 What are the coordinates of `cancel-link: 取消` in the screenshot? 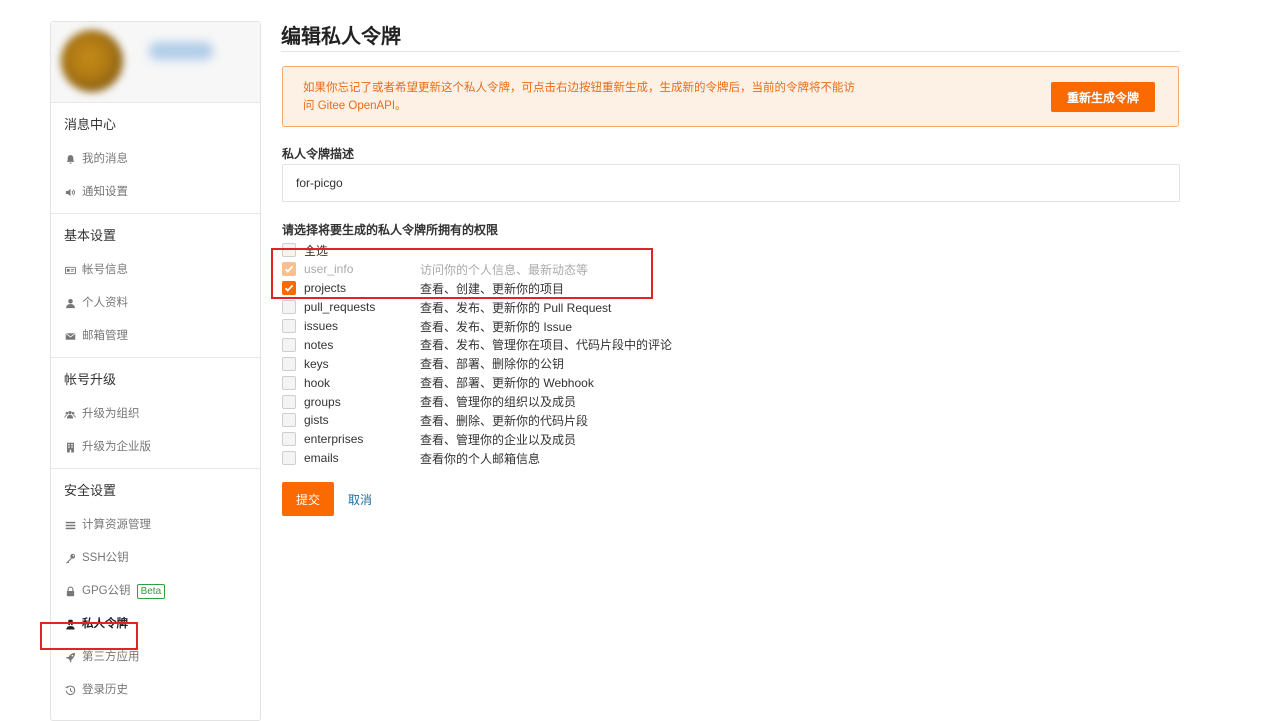 It's located at (360, 499).